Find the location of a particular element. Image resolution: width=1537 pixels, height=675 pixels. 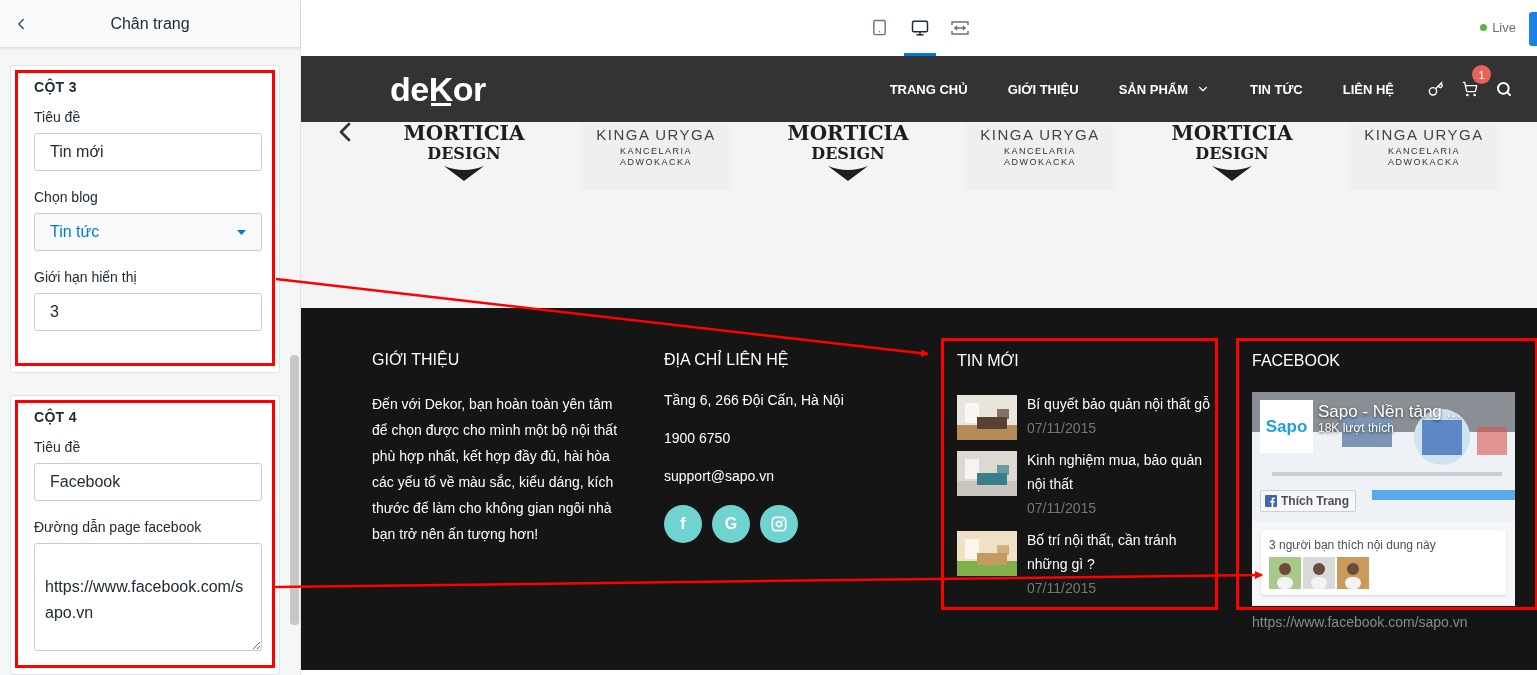

post-title: Kinh nghiệm mua, bảo quản nội thất is located at coordinates (1122, 472).